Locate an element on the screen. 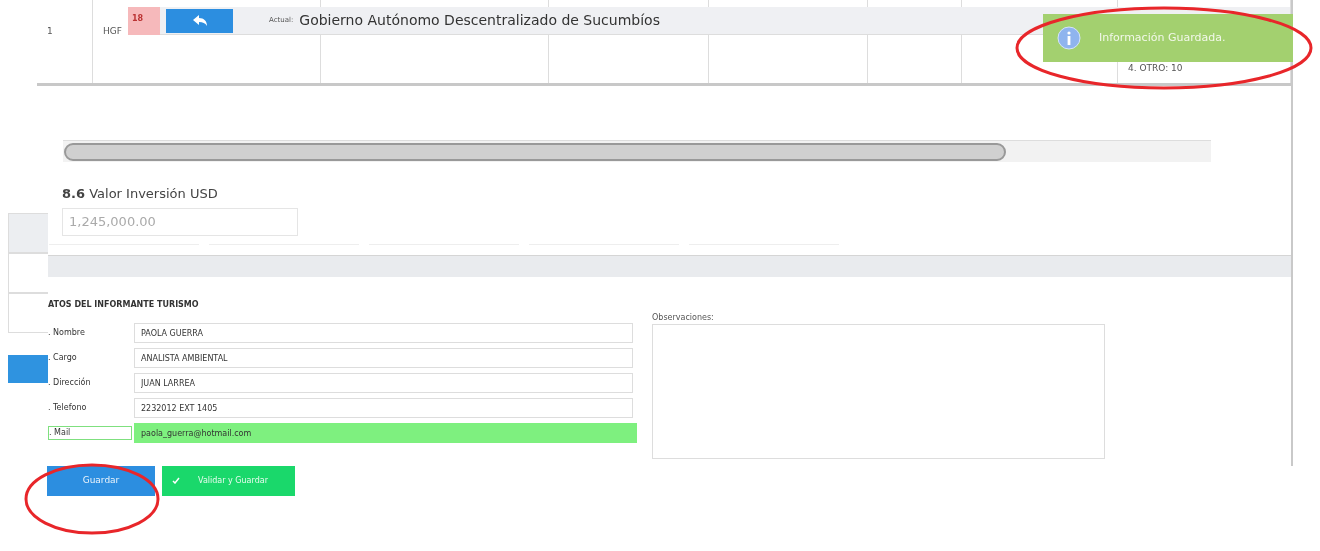 The image size is (1320, 551). count-badge: 18 is located at coordinates (144, 20).